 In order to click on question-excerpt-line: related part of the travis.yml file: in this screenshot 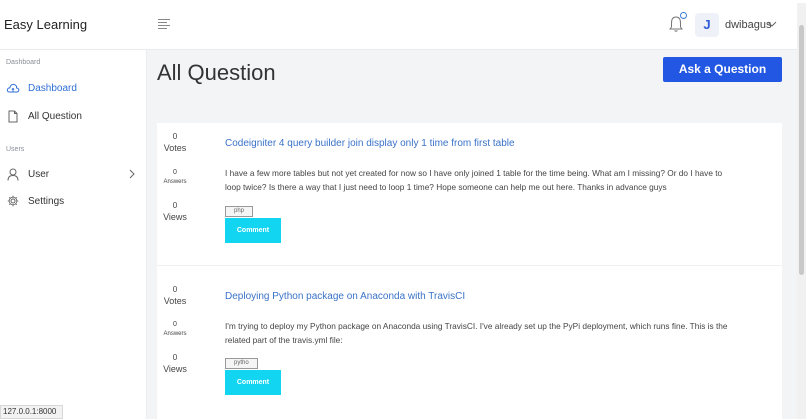, I will do `click(284, 340)`.